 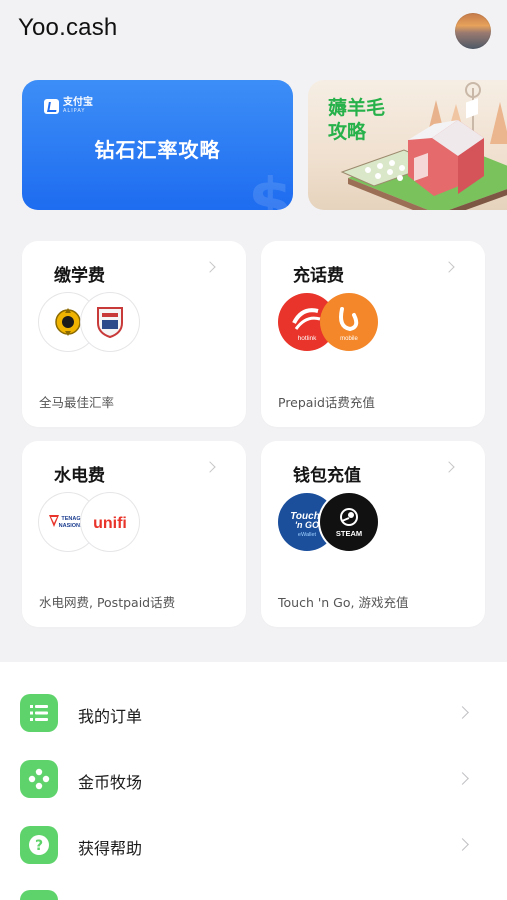 I want to click on card-title: 水电费, so click(x=79, y=476).